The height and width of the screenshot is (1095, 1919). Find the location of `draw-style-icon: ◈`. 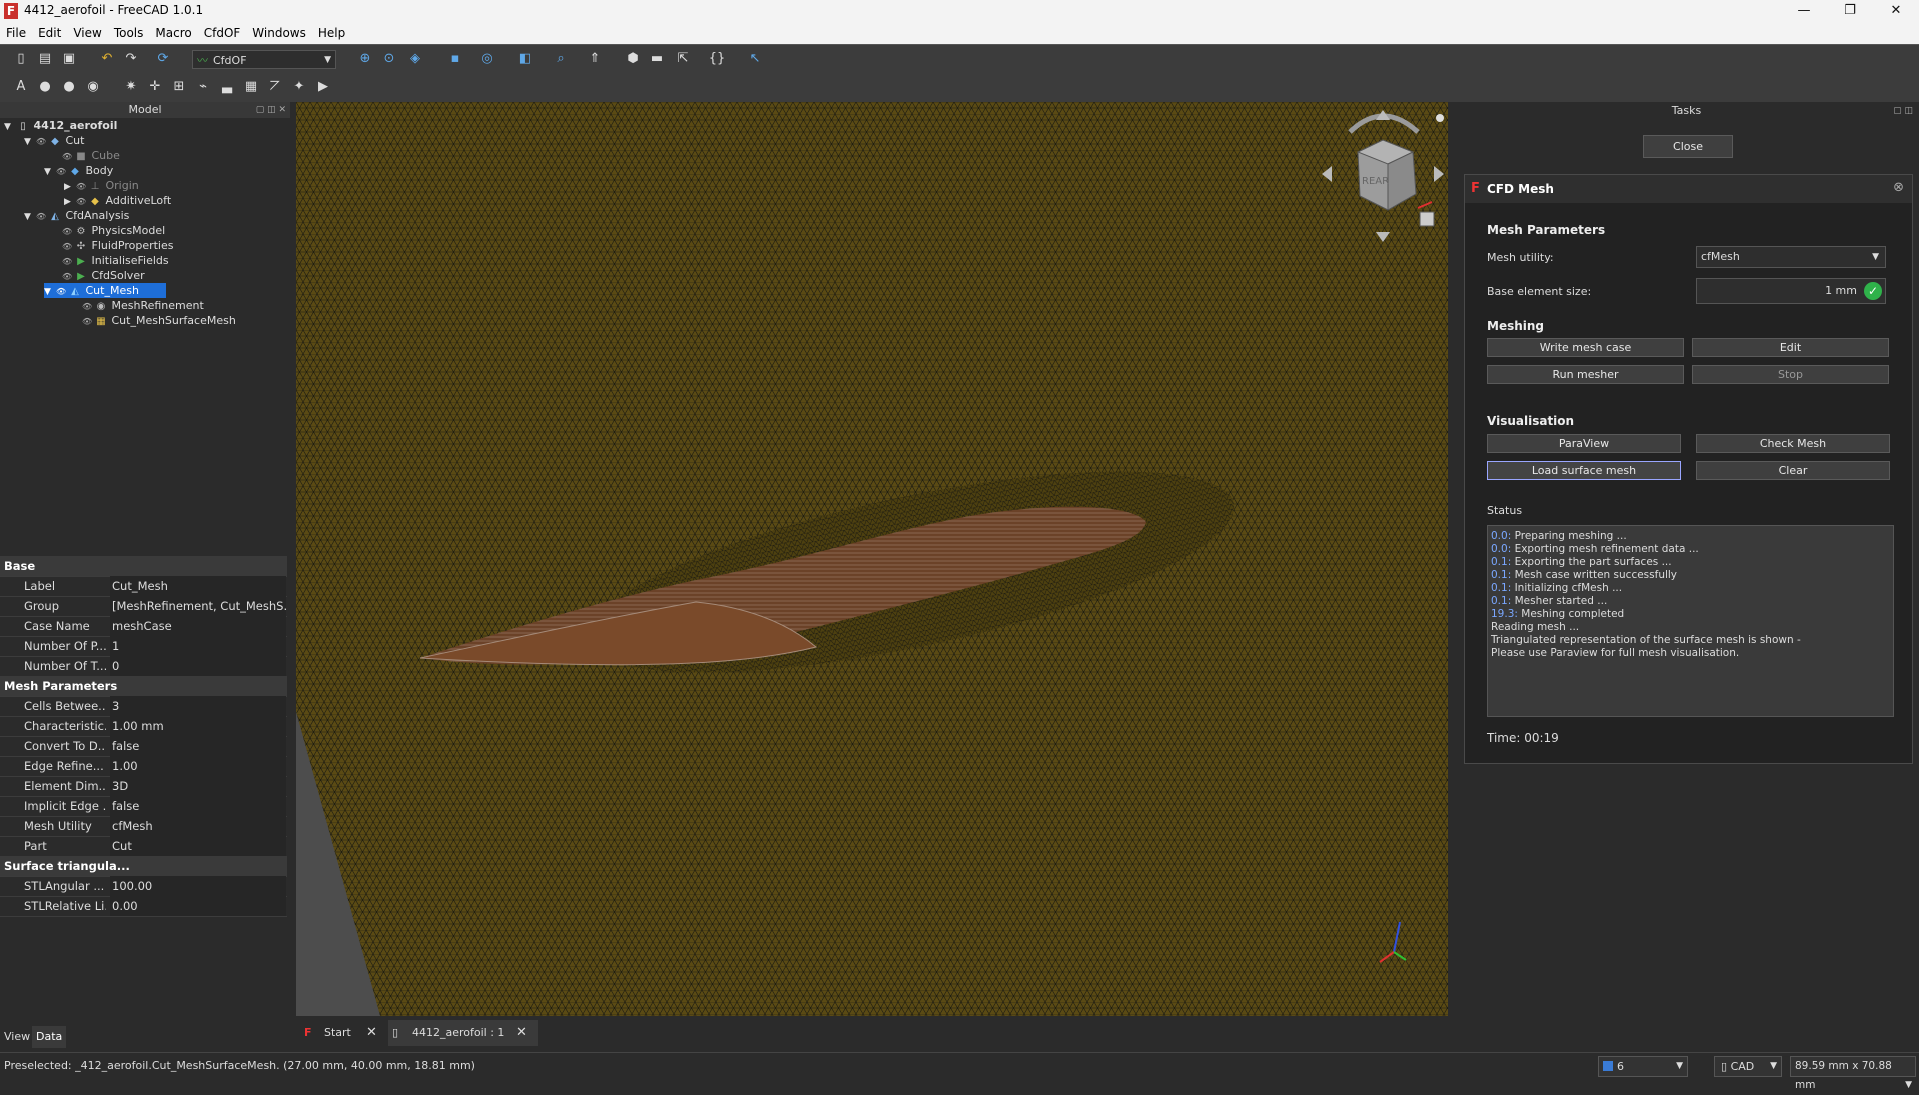

draw-style-icon: ◈ is located at coordinates (415, 59).